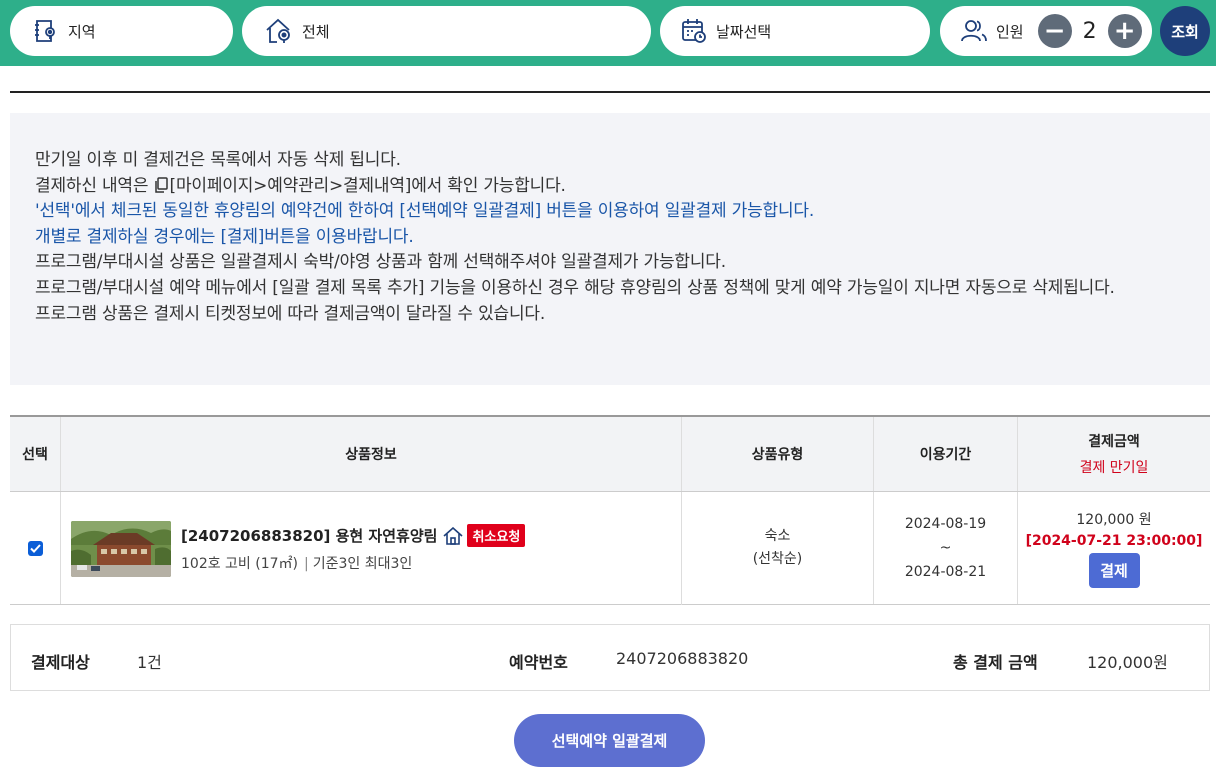  I want to click on map-book-icon, so click(45, 31).